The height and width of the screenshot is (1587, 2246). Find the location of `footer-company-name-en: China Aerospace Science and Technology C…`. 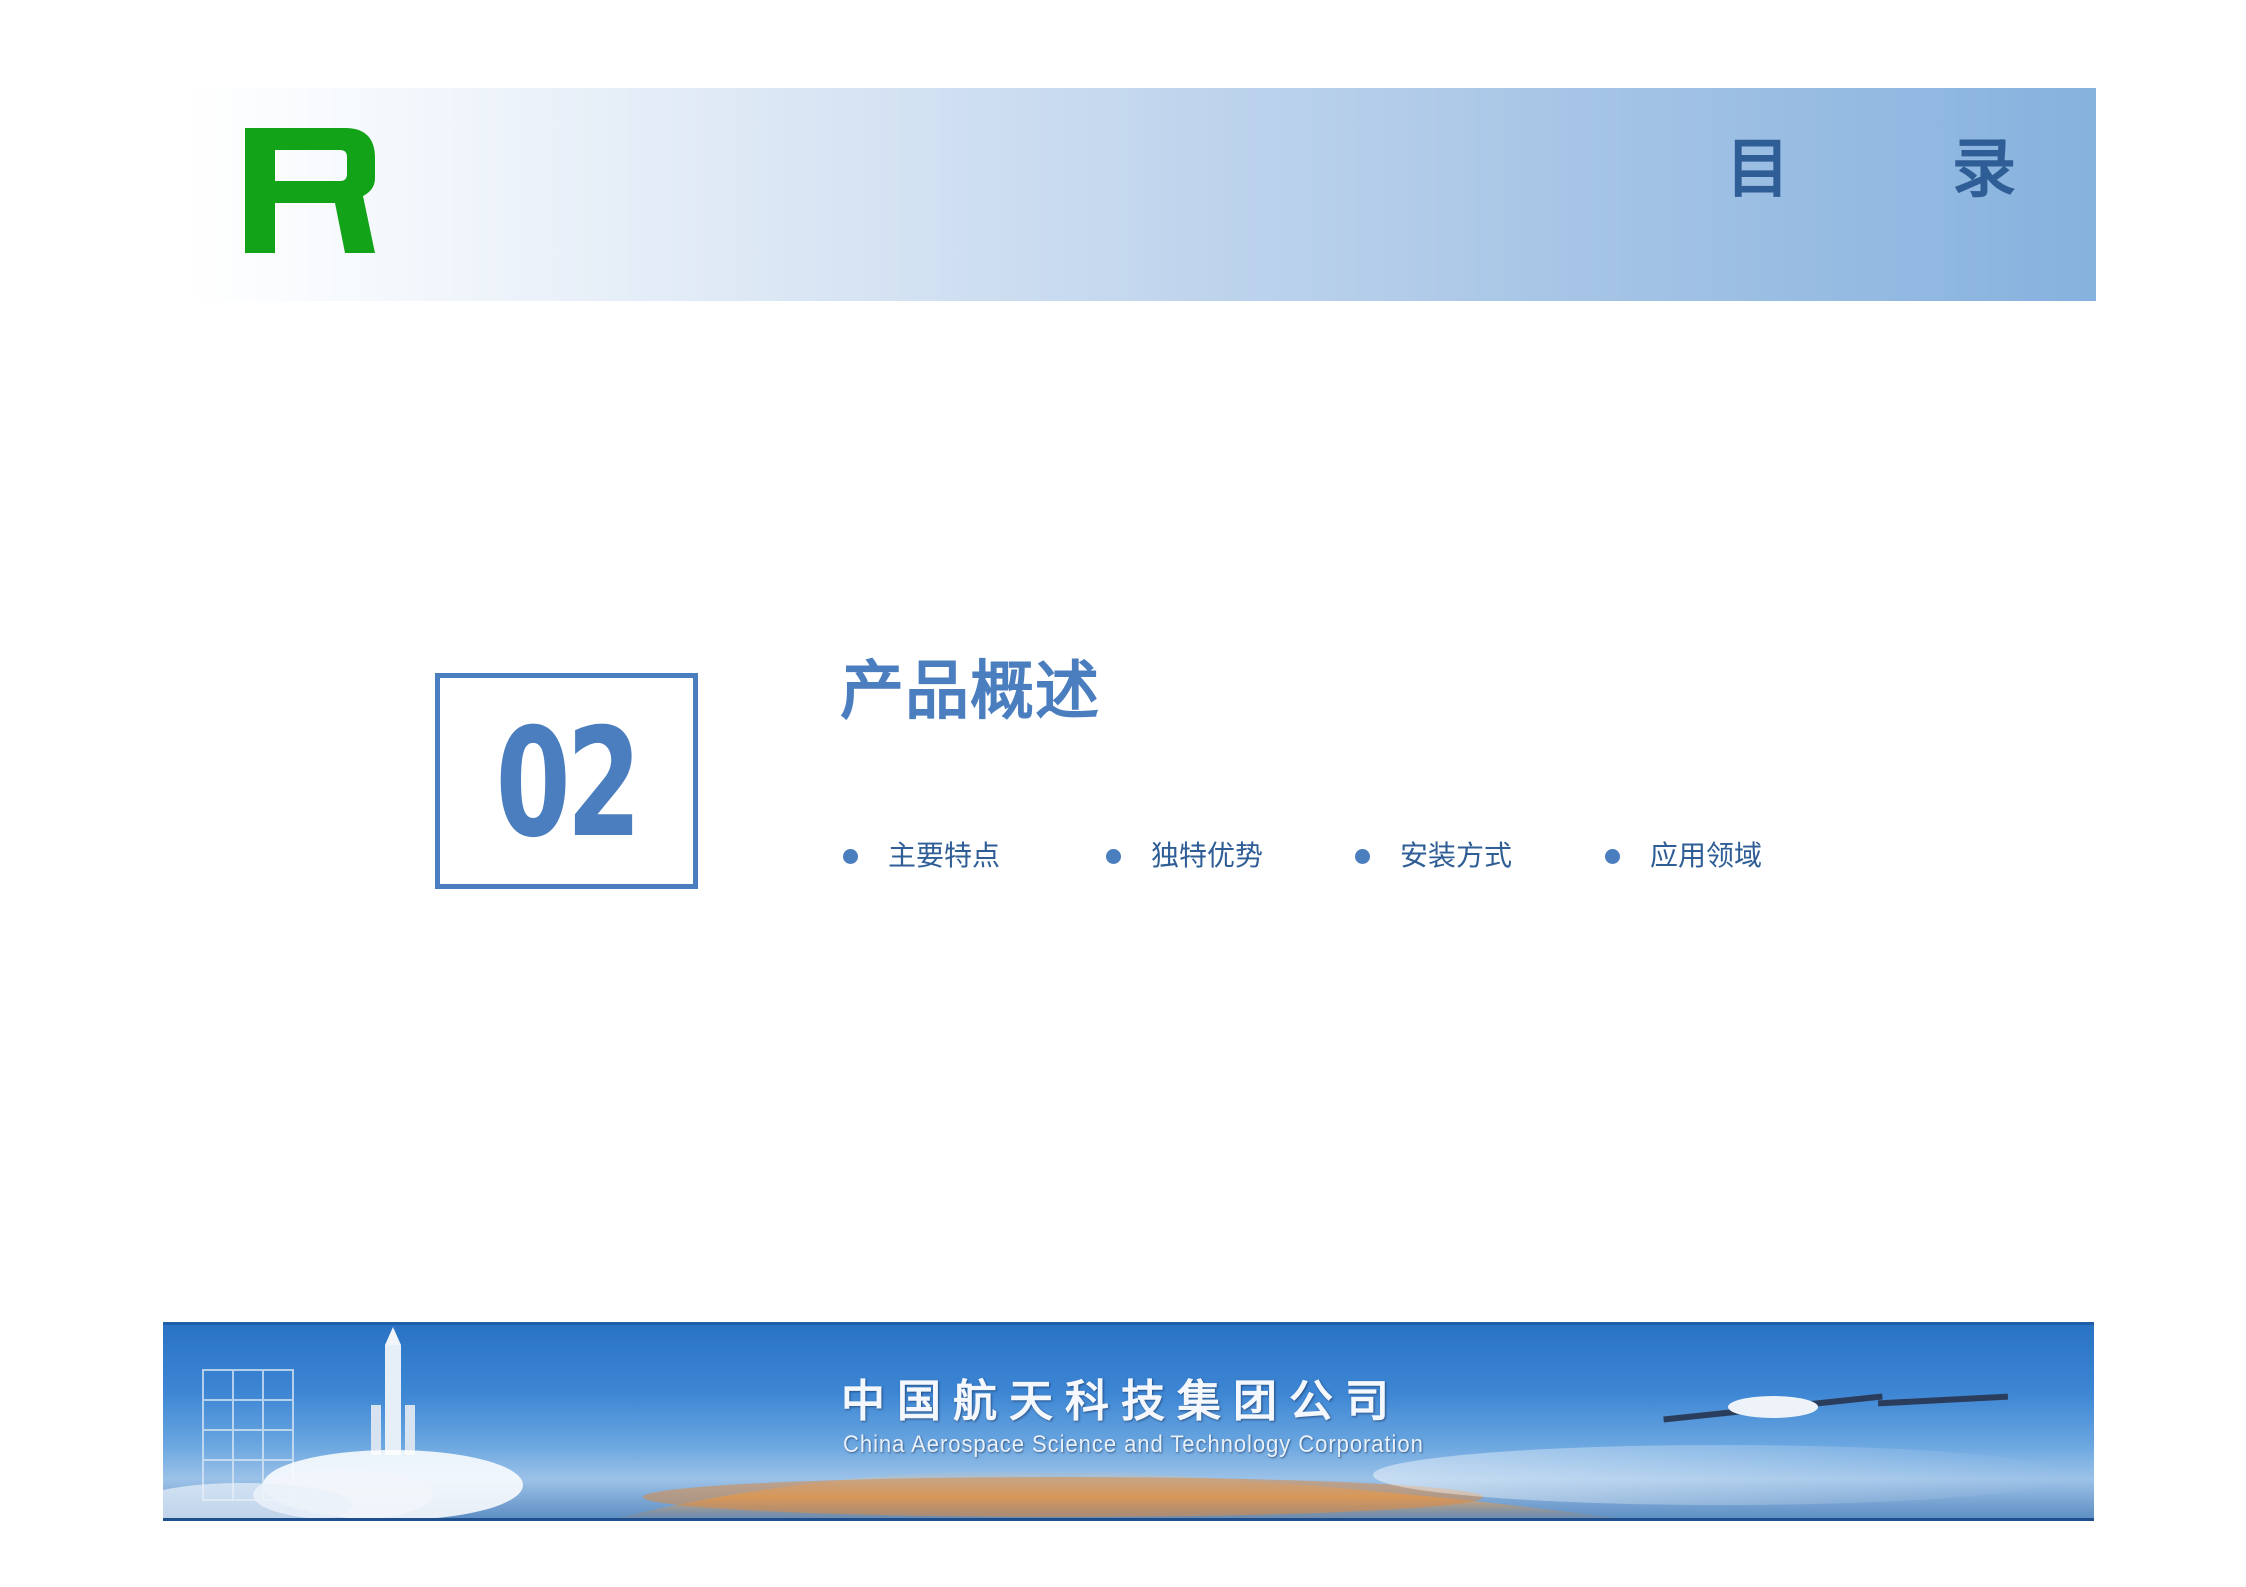

footer-company-name-en: China Aerospace Science and Technology C… is located at coordinates (1133, 1444).